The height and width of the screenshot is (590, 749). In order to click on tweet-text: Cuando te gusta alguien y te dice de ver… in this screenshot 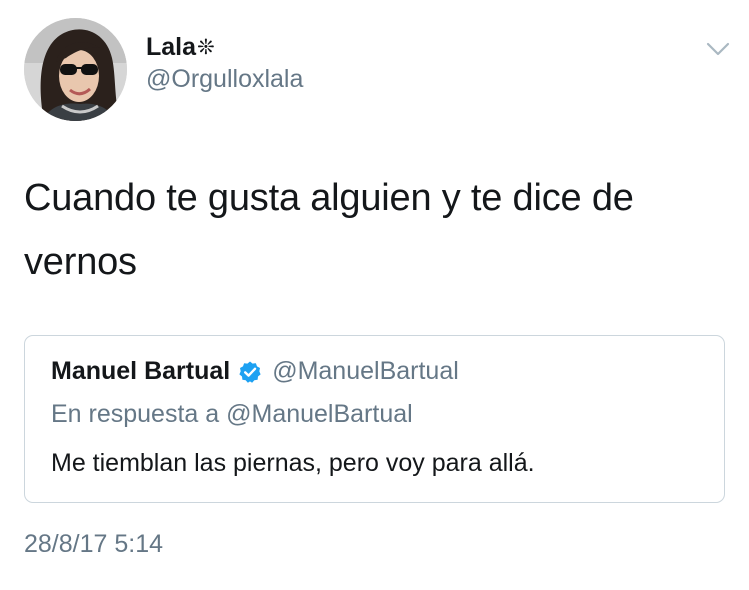, I will do `click(329, 230)`.